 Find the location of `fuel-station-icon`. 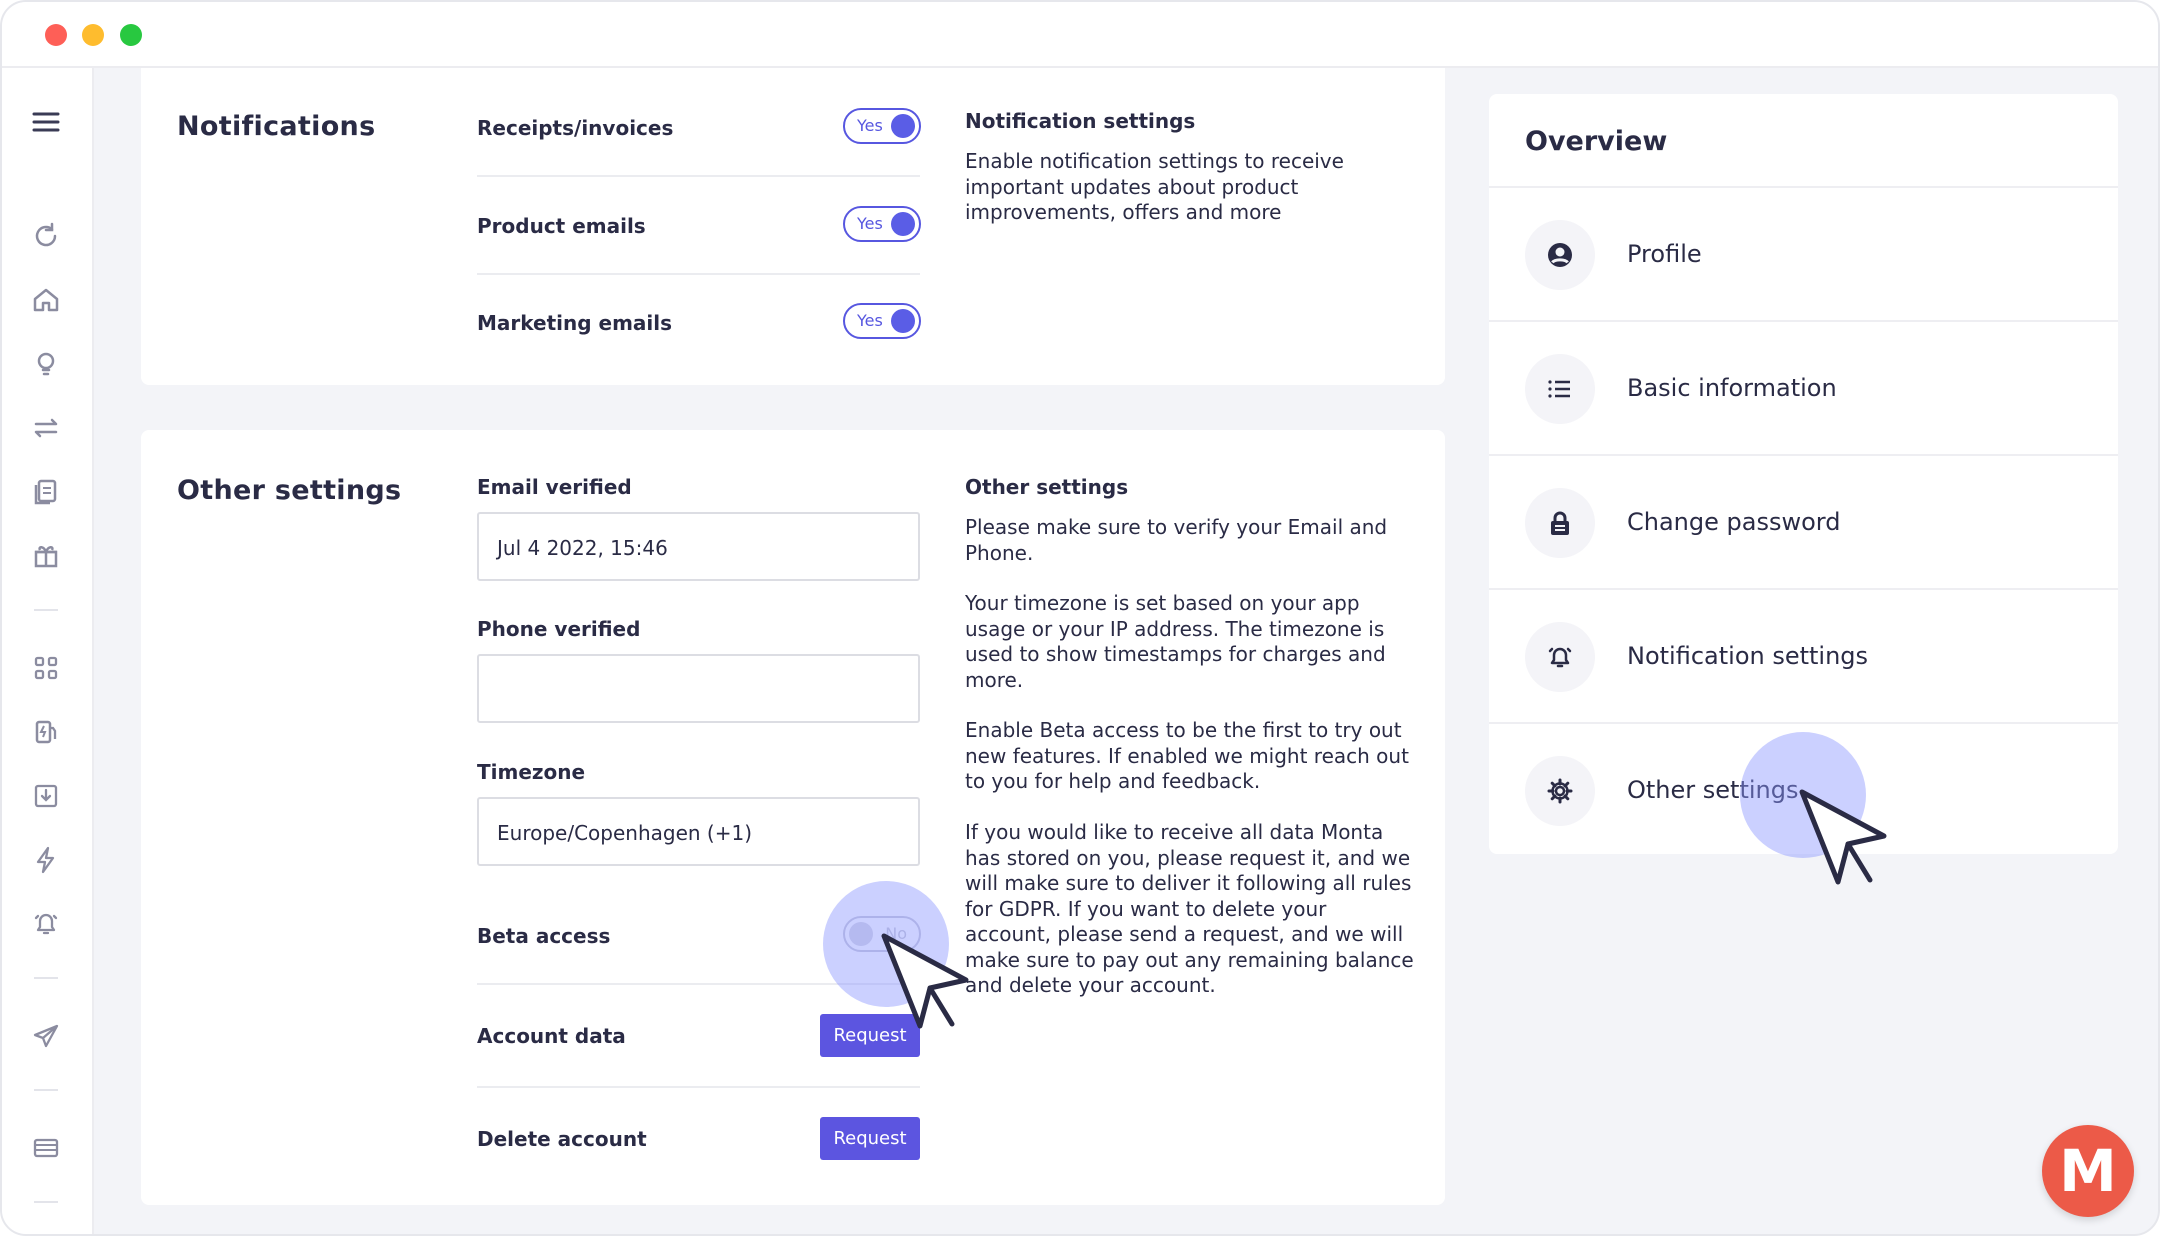

fuel-station-icon is located at coordinates (46, 732).